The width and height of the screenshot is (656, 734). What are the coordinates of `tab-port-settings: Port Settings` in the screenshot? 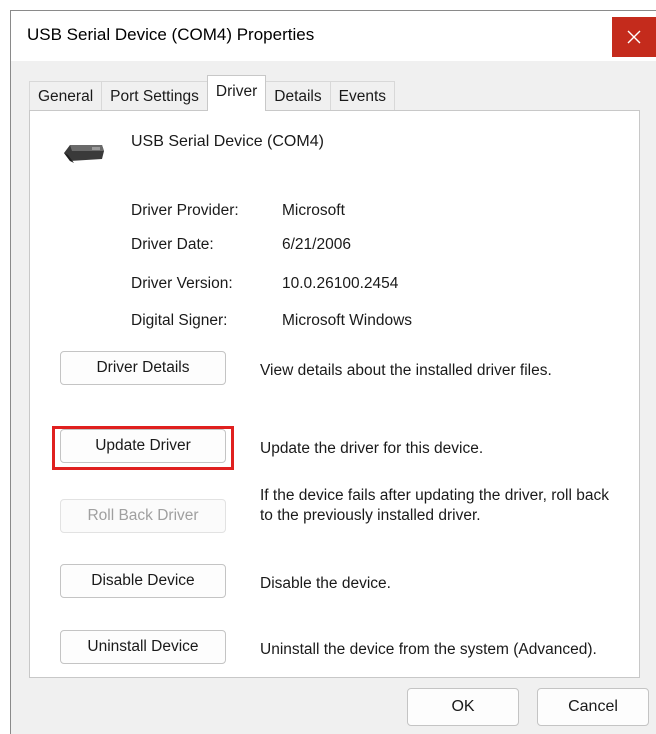 It's located at (154, 96).